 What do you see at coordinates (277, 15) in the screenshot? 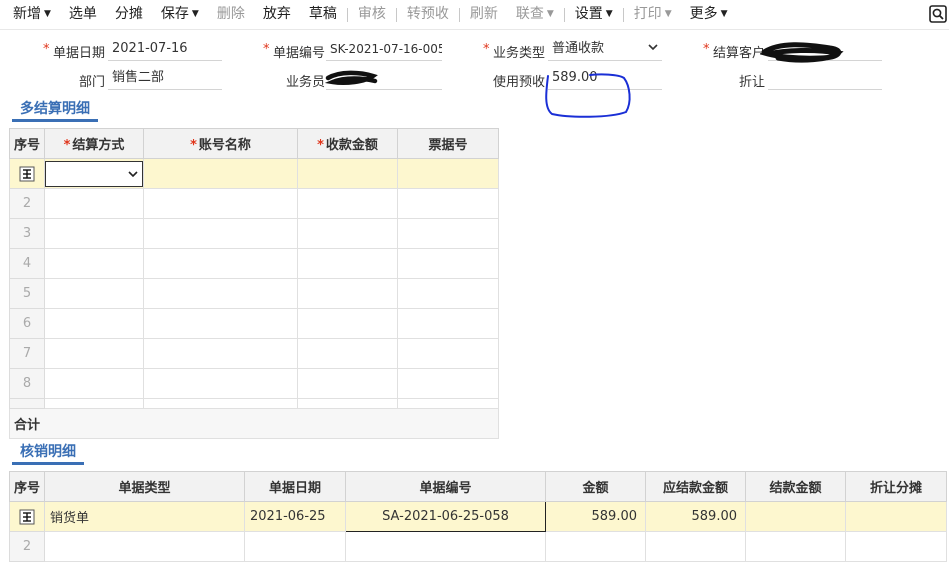
I see `discard-button: 放弃` at bounding box center [277, 15].